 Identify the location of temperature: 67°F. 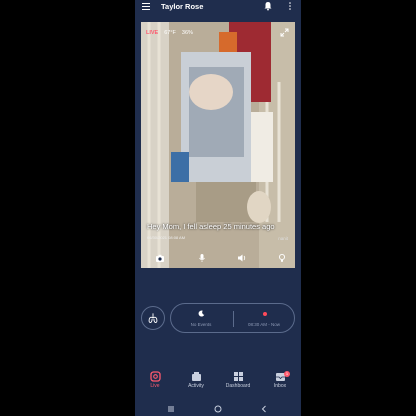
(170, 33).